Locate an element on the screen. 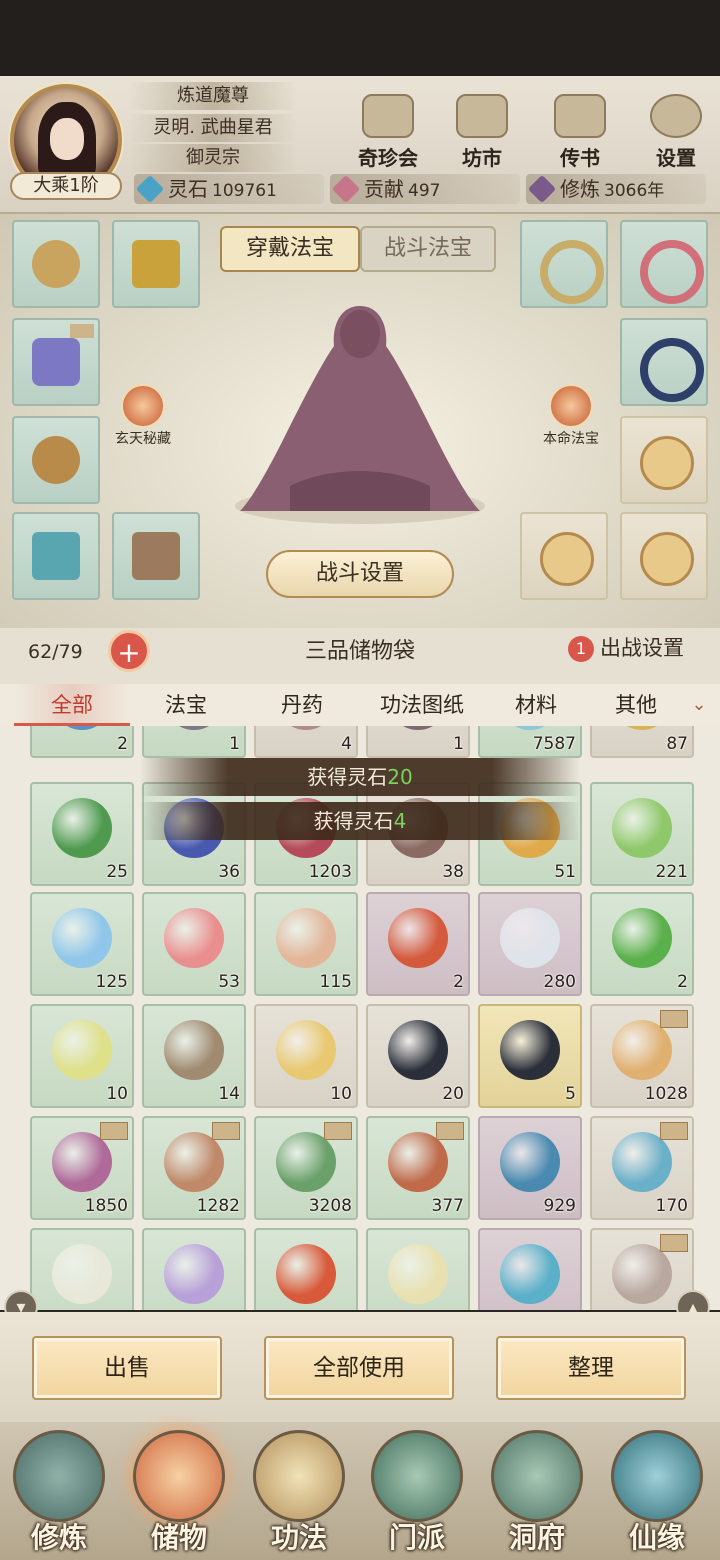 This screenshot has height=1560, width=720. tab-worn-treasures: 穿戴法宝 is located at coordinates (290, 249).